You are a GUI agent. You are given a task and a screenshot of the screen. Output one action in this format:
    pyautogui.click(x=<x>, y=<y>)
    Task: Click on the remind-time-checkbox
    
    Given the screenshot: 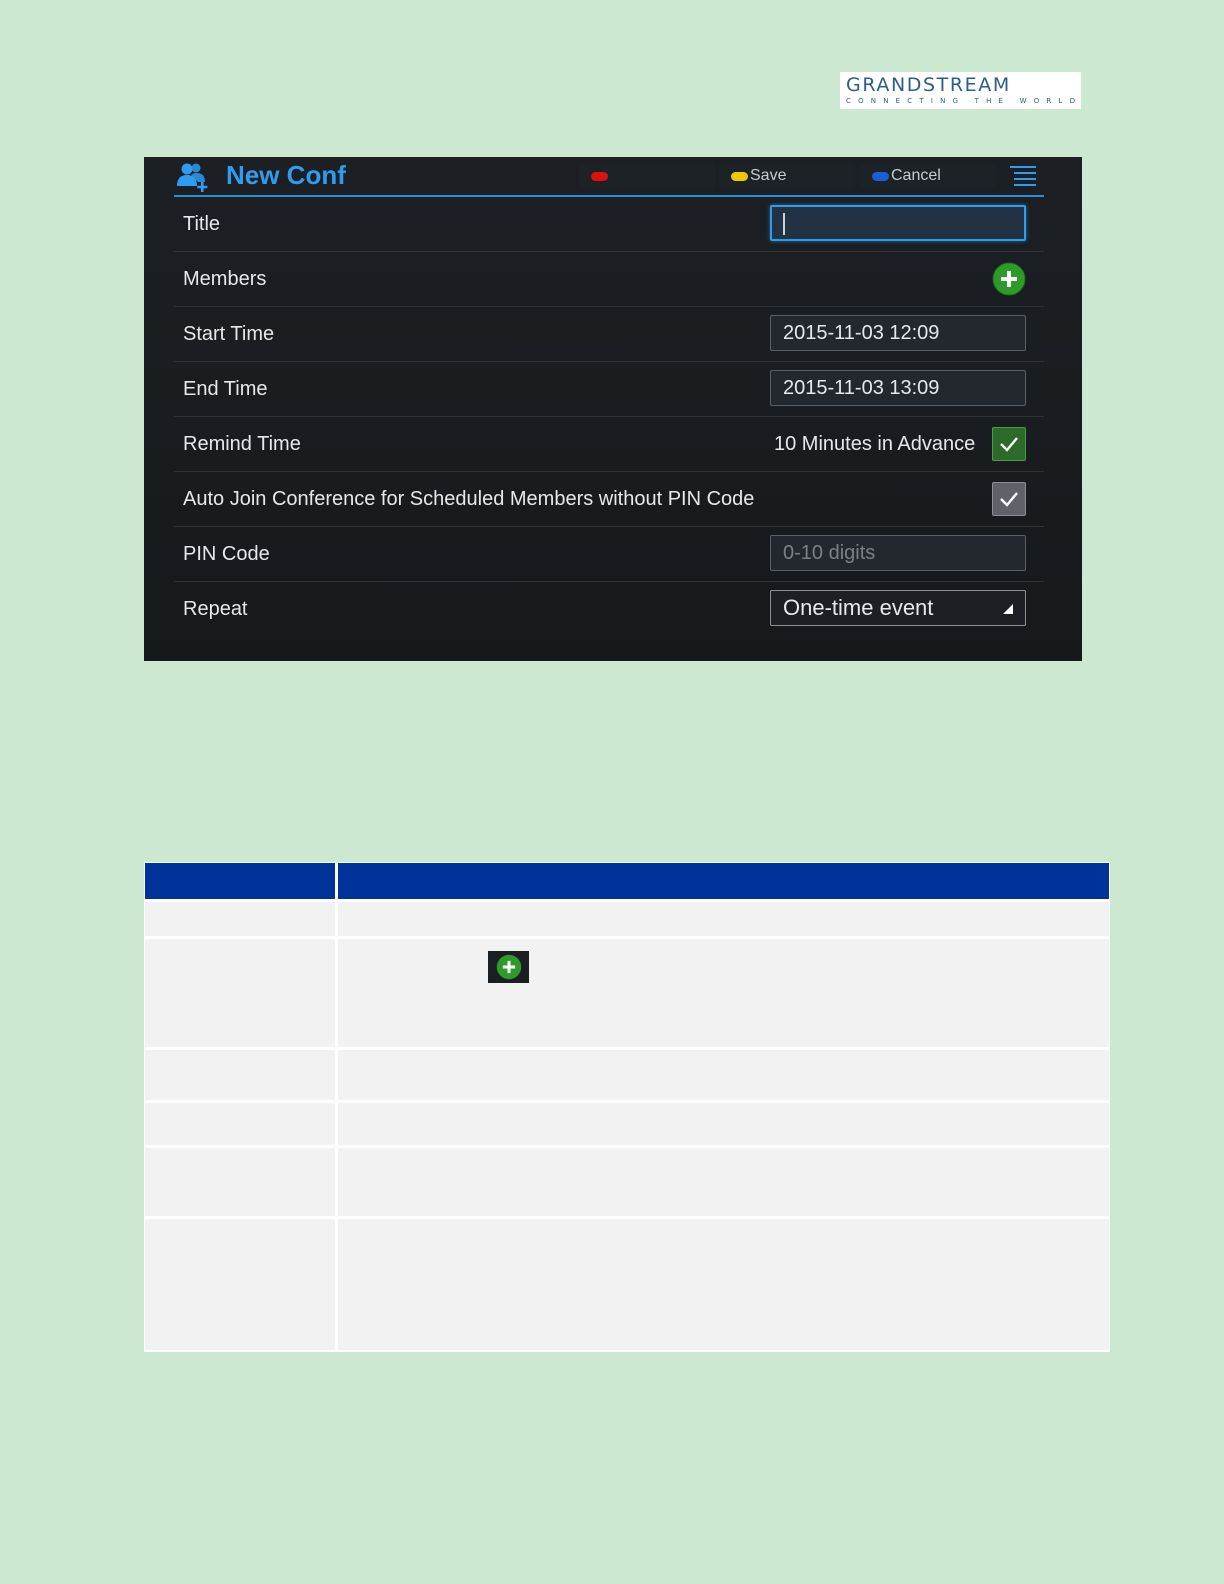 What is the action you would take?
    pyautogui.click(x=1009, y=444)
    